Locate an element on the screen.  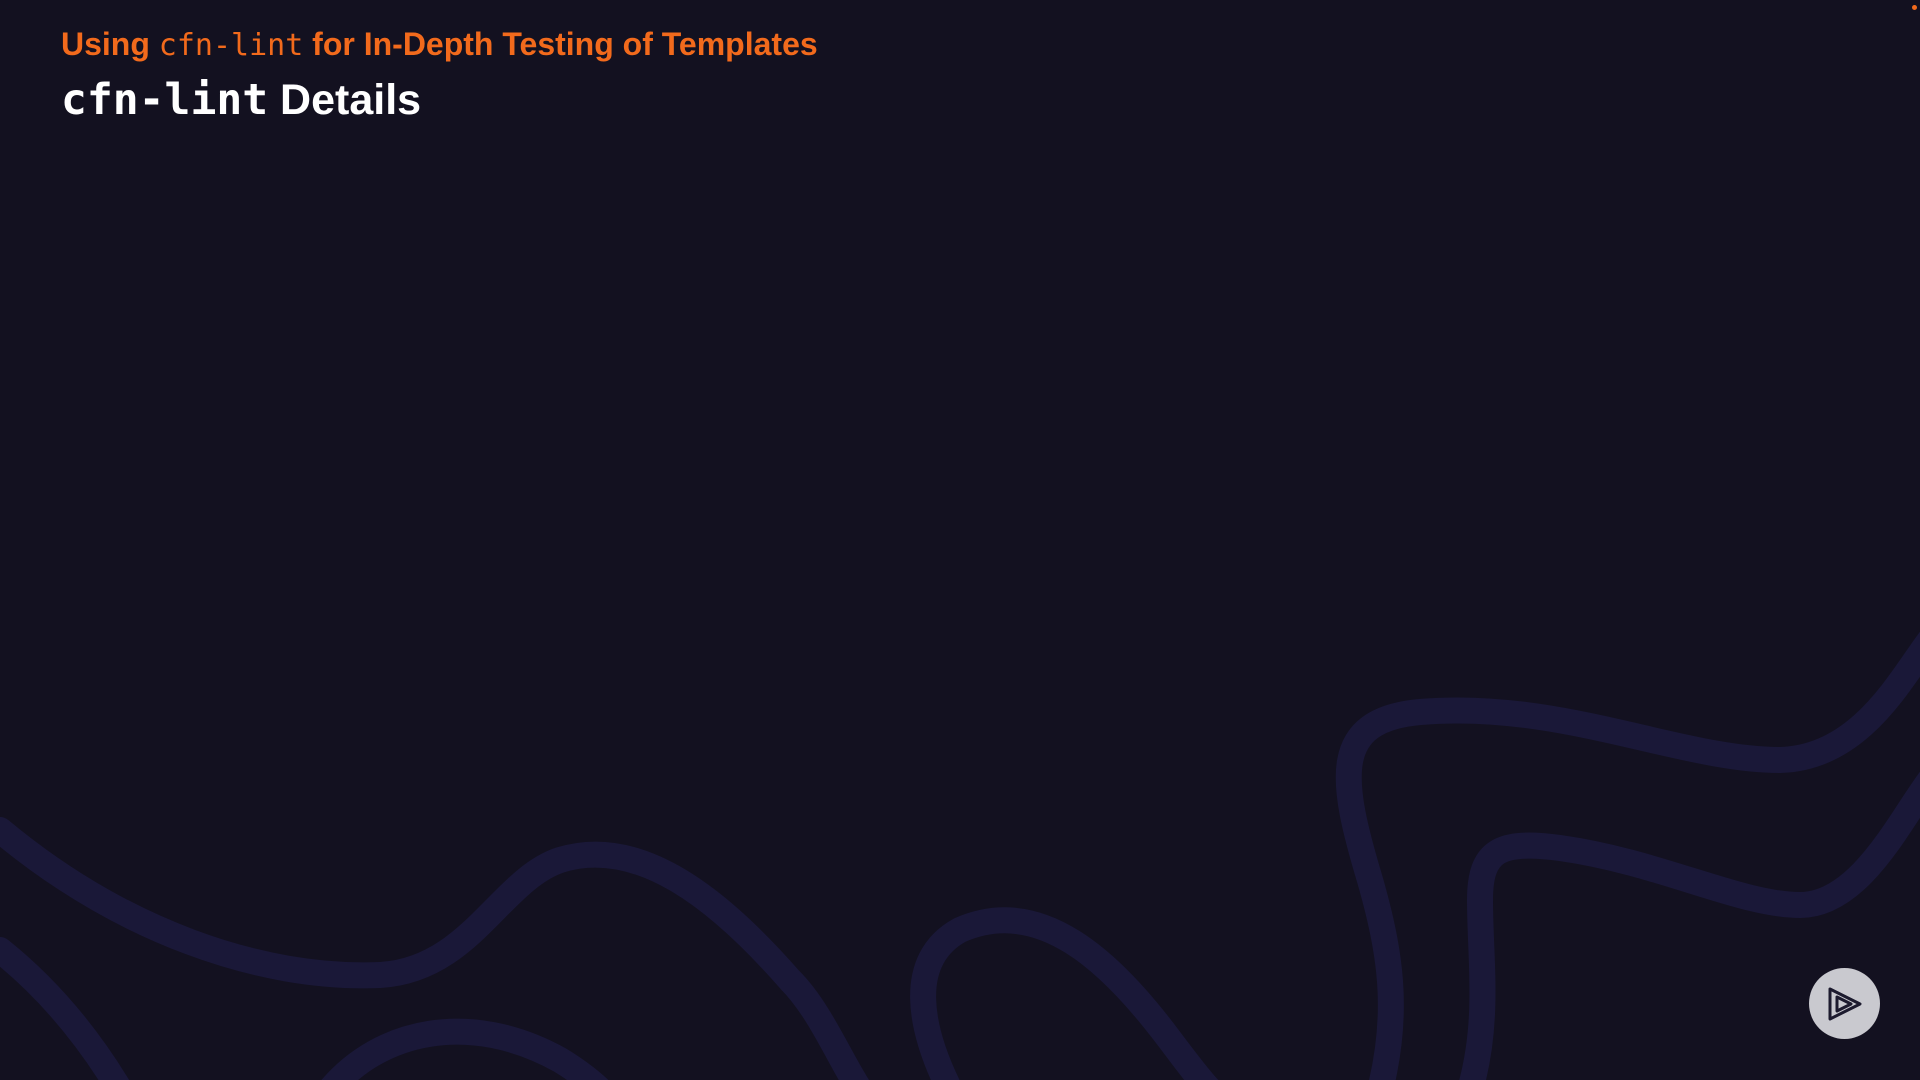
subtitle-prefix: Using is located at coordinates (110, 44).